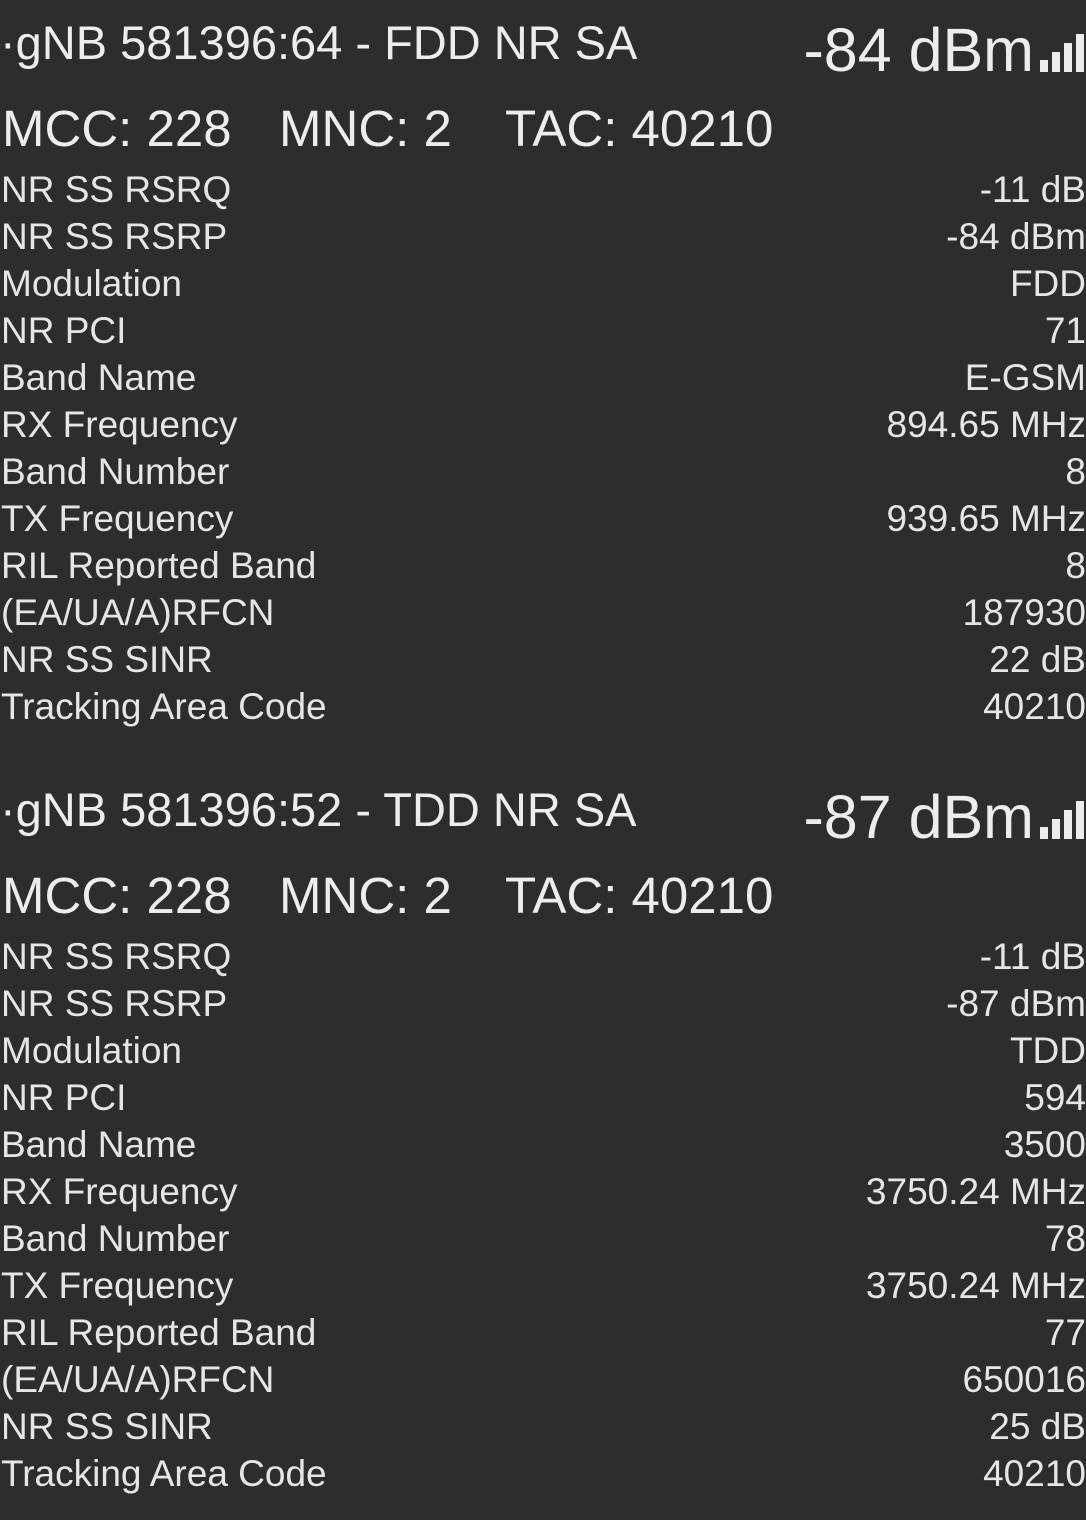 This screenshot has height=1520, width=1086. I want to click on row-value: 939.65 MHz, so click(986, 518).